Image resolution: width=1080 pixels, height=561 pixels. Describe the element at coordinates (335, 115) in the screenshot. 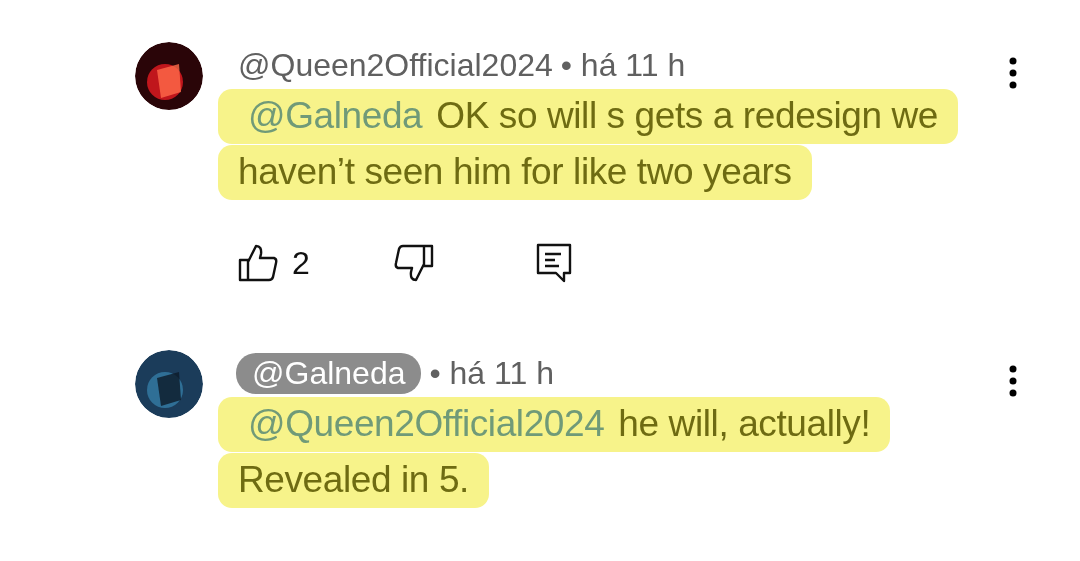

I see `mention-link: @Galneda` at that location.